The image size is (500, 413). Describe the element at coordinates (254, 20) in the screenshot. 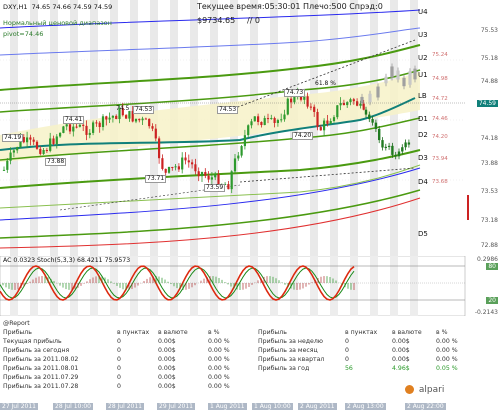

I see `balance-separator: // 0` at that location.